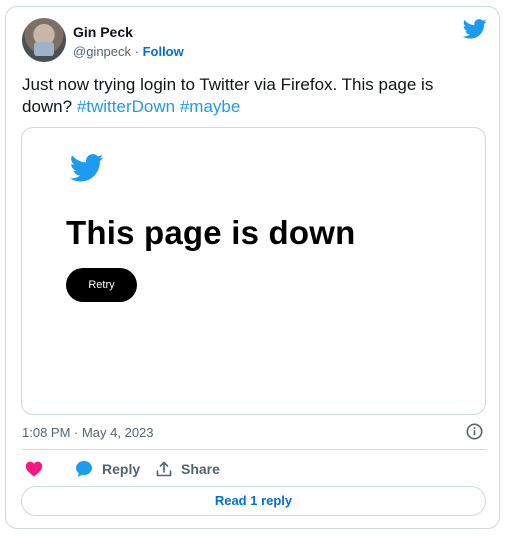 The image size is (507, 536). What do you see at coordinates (210, 106) in the screenshot?
I see `hashtag-maybe: #maybe` at bounding box center [210, 106].